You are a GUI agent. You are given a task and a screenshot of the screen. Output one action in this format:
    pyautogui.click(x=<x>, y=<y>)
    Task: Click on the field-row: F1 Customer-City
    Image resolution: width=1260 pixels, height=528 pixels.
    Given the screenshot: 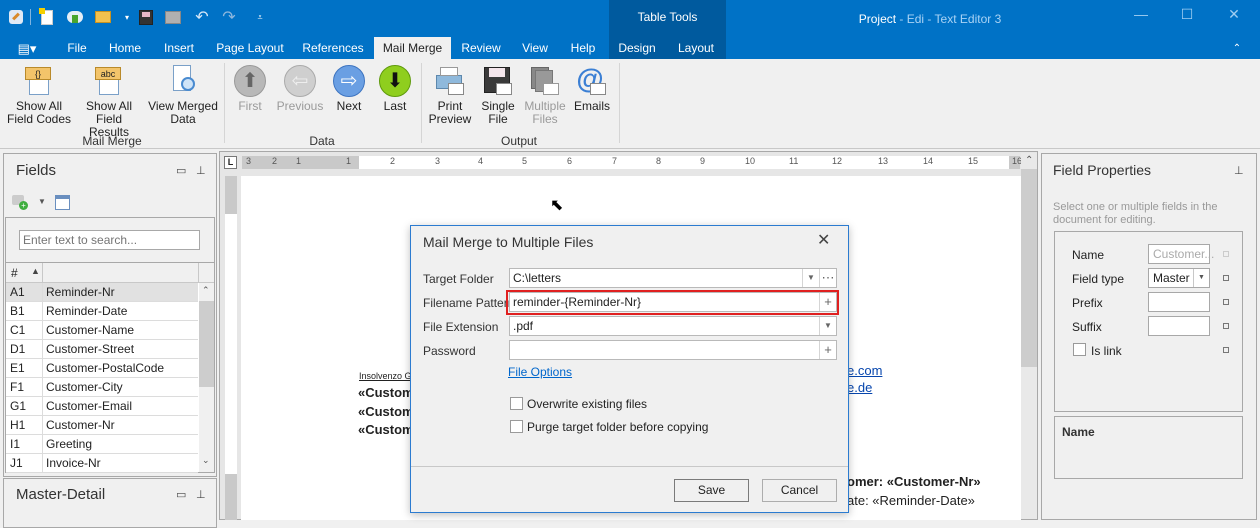 What is the action you would take?
    pyautogui.click(x=102, y=387)
    